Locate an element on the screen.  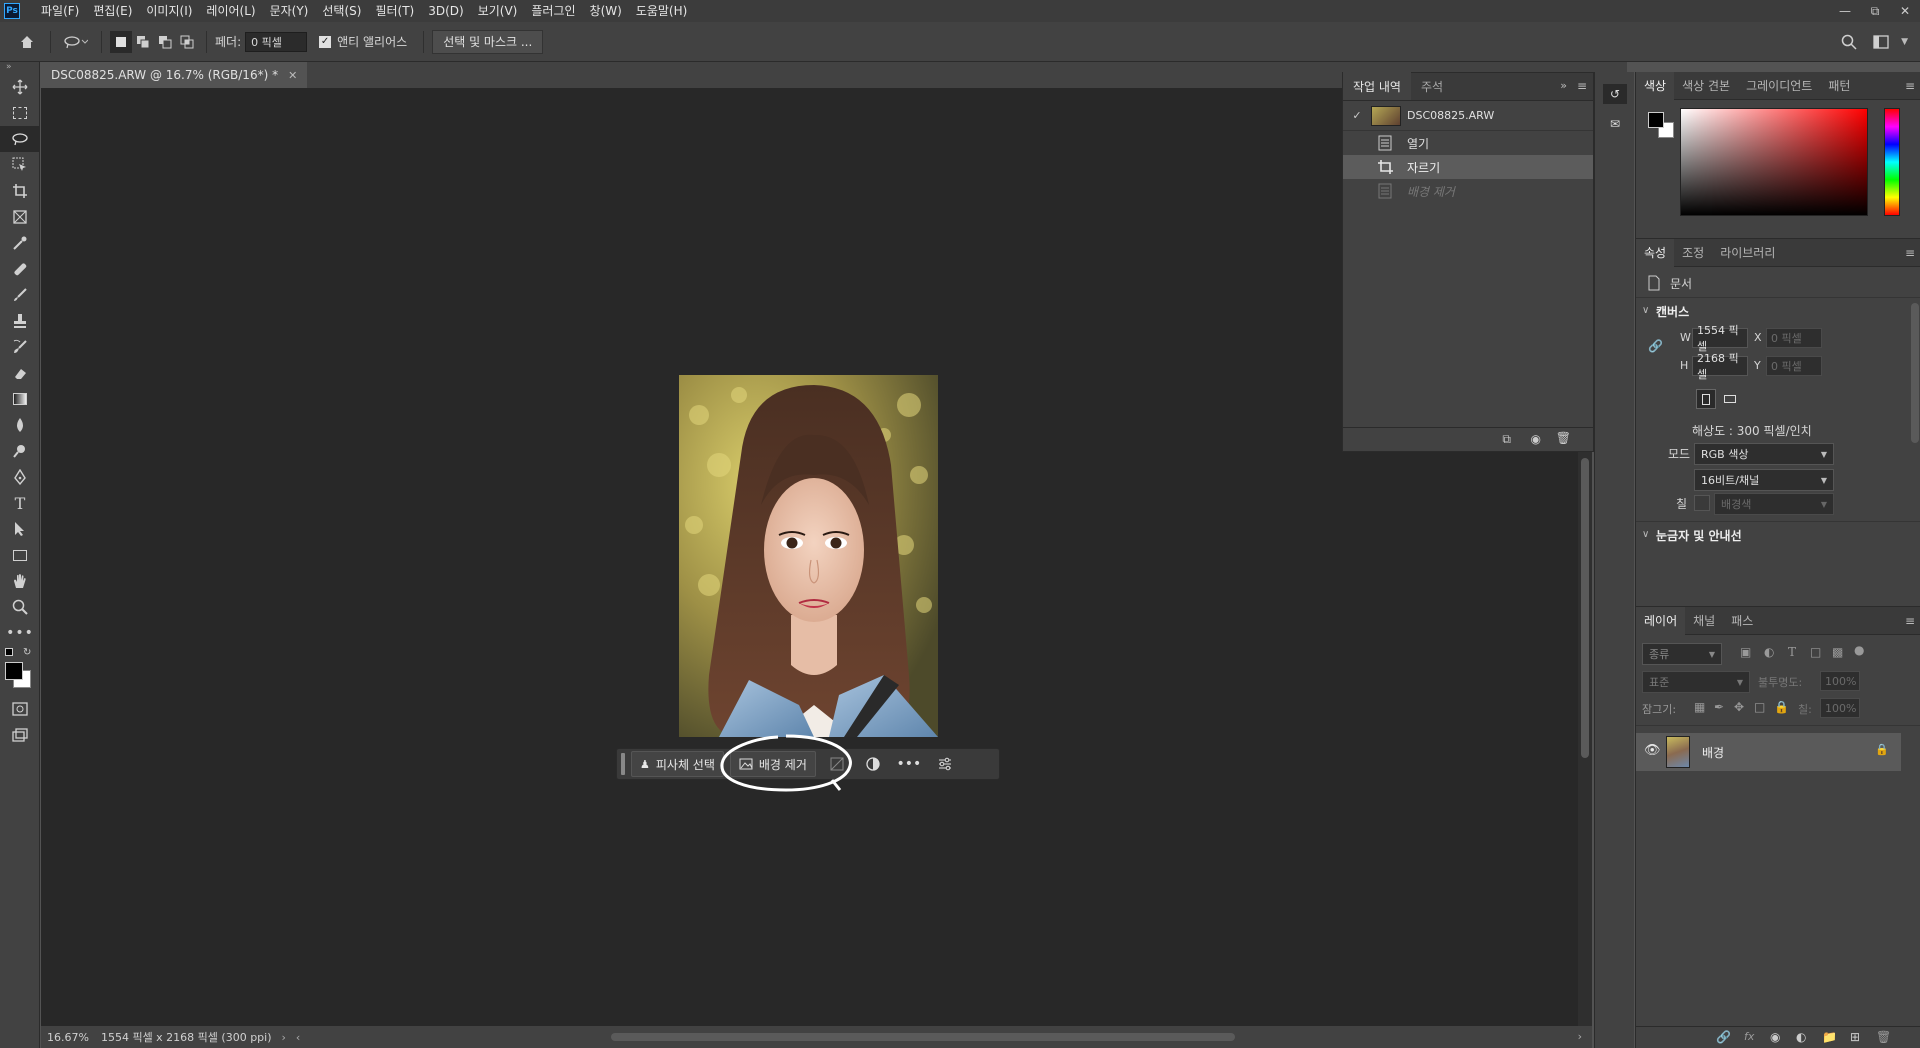
rulers-section-header: 눈금자 및 안내선 is located at coordinates (1699, 535).